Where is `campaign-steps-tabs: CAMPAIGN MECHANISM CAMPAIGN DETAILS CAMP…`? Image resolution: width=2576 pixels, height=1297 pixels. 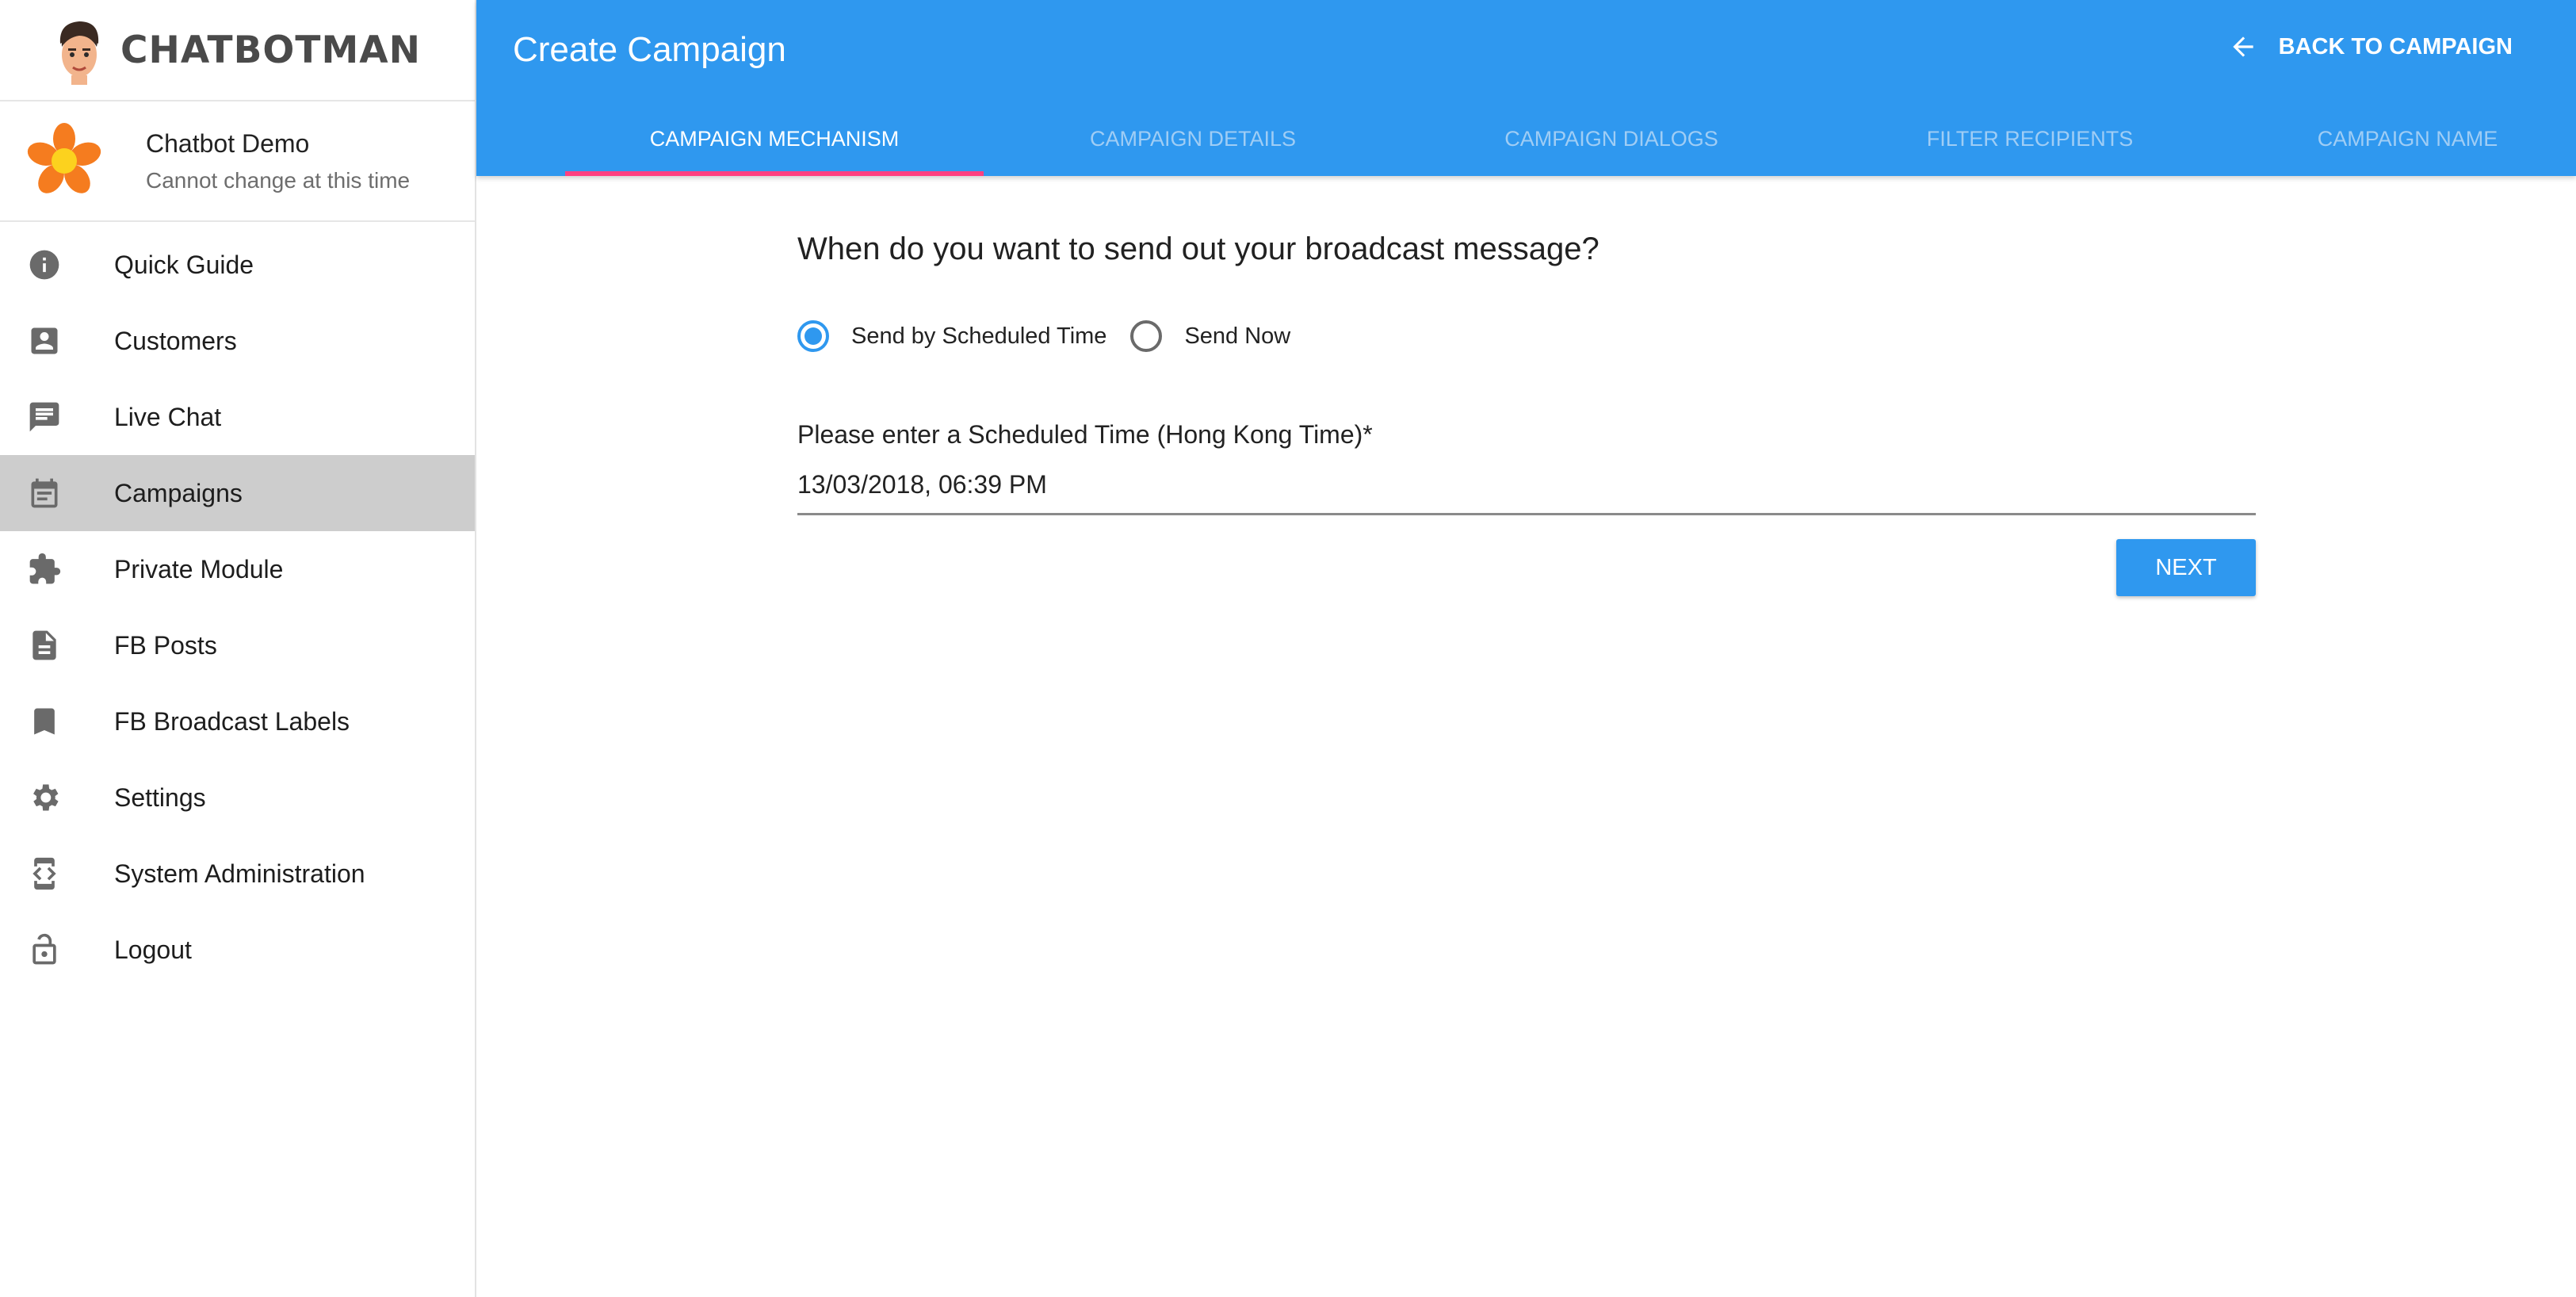
campaign-steps-tabs: CAMPAIGN MECHANISM CAMPAIGN DETAILS CAMP… is located at coordinates (1526, 138).